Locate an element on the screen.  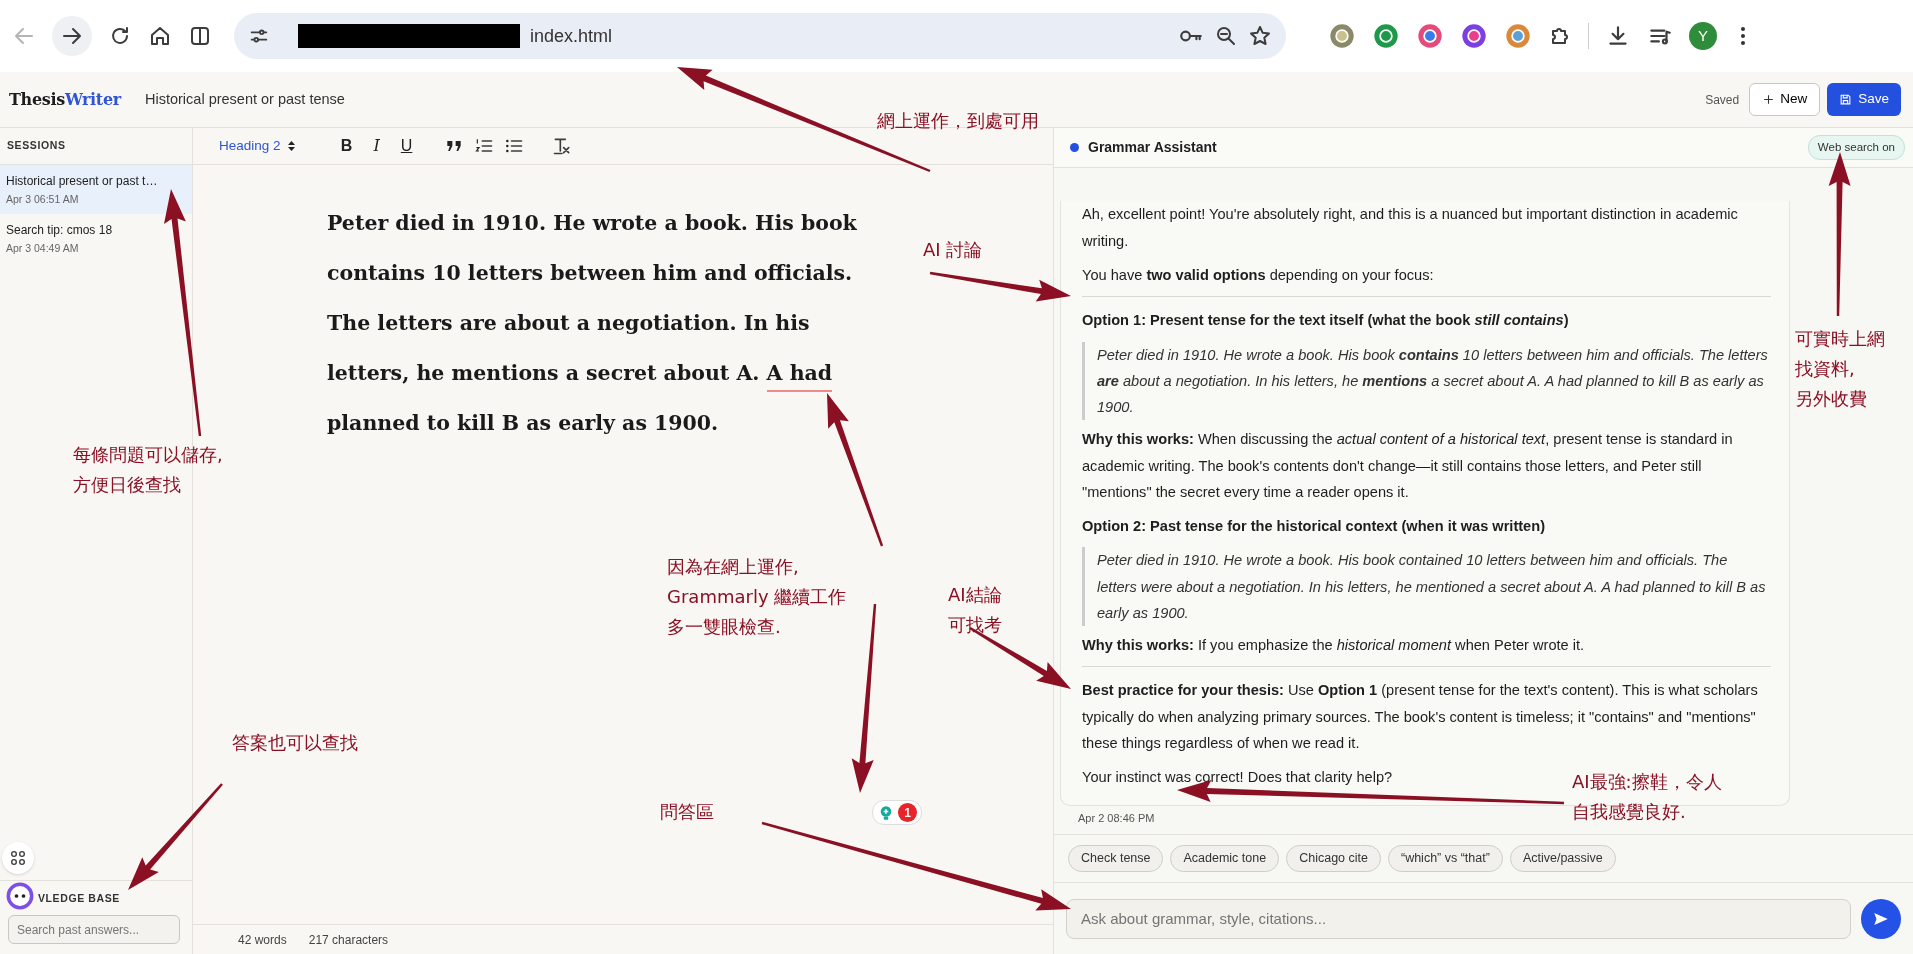
split-view-icon is located at coordinates (200, 36).